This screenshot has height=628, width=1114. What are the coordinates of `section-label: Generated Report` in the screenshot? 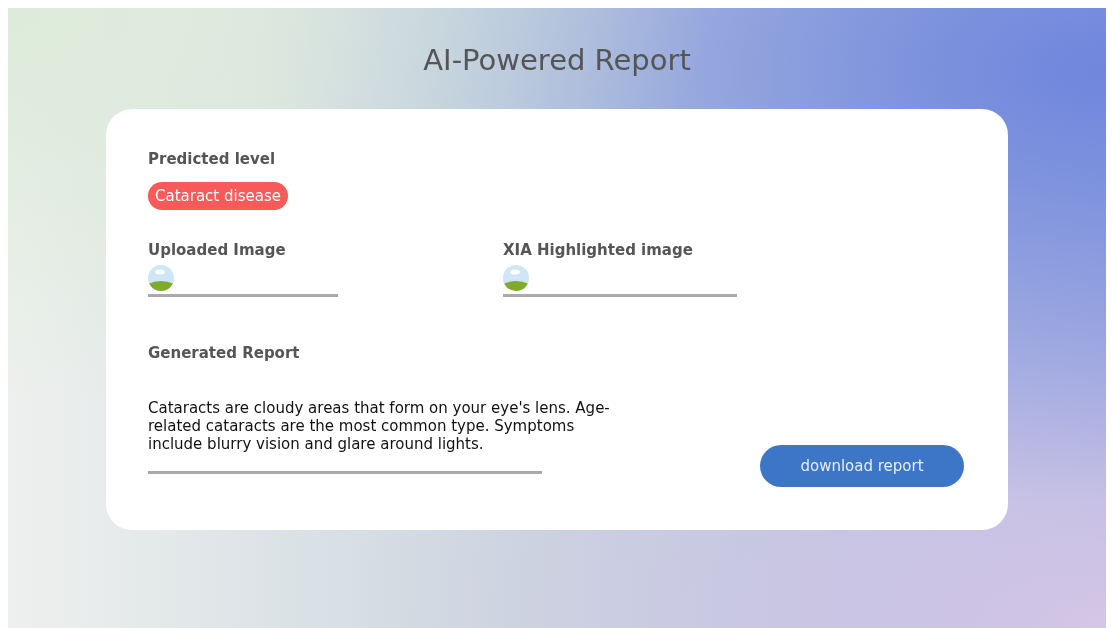 It's located at (224, 353).